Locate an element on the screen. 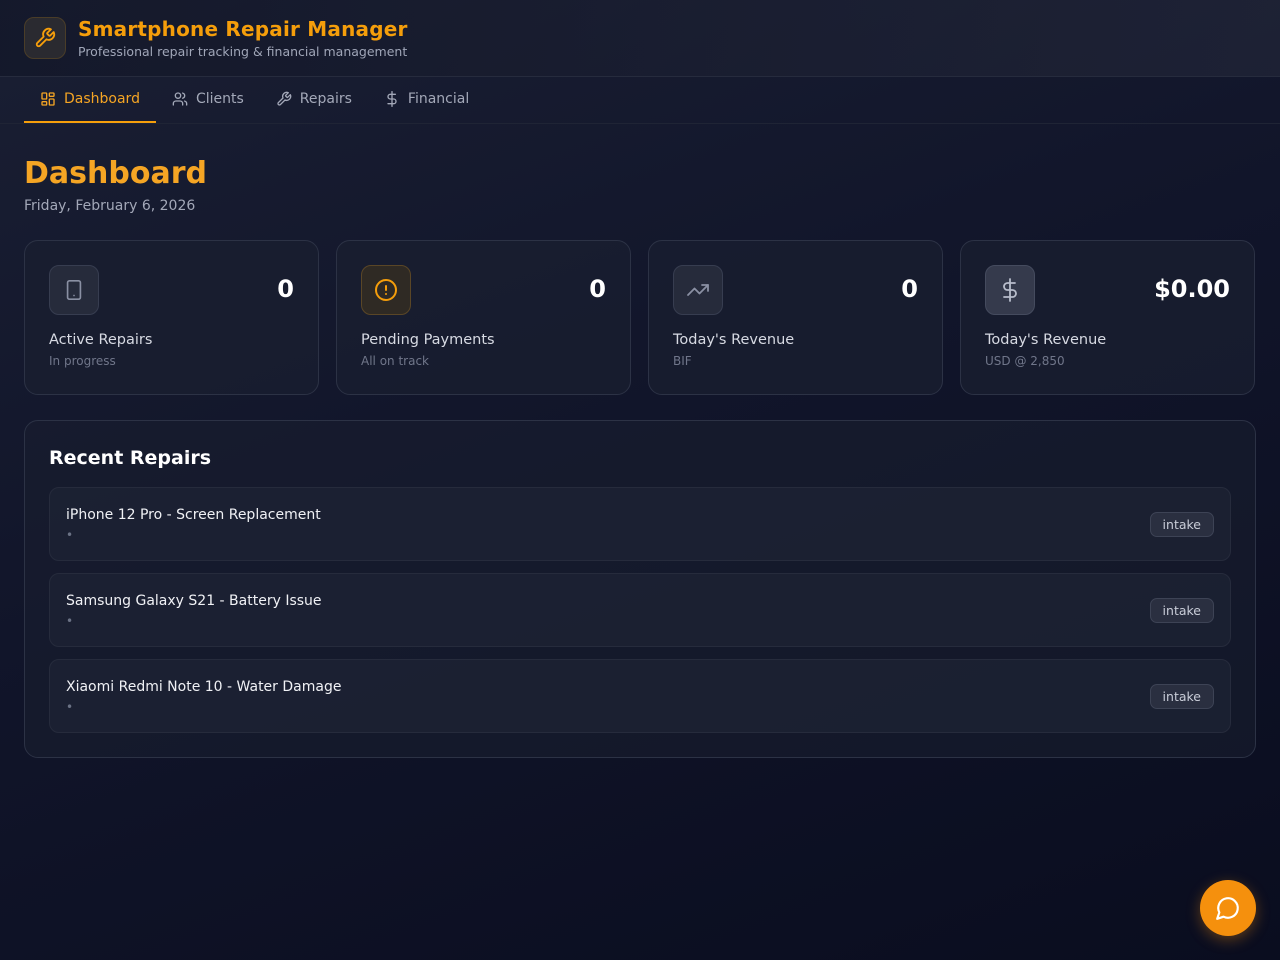  repair-info: Samsung Galaxy S21 - Battery Issue • is located at coordinates (194, 610).